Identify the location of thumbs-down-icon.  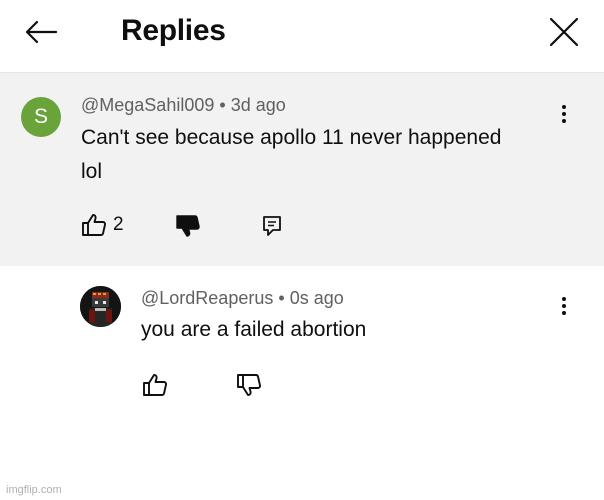
(249, 385).